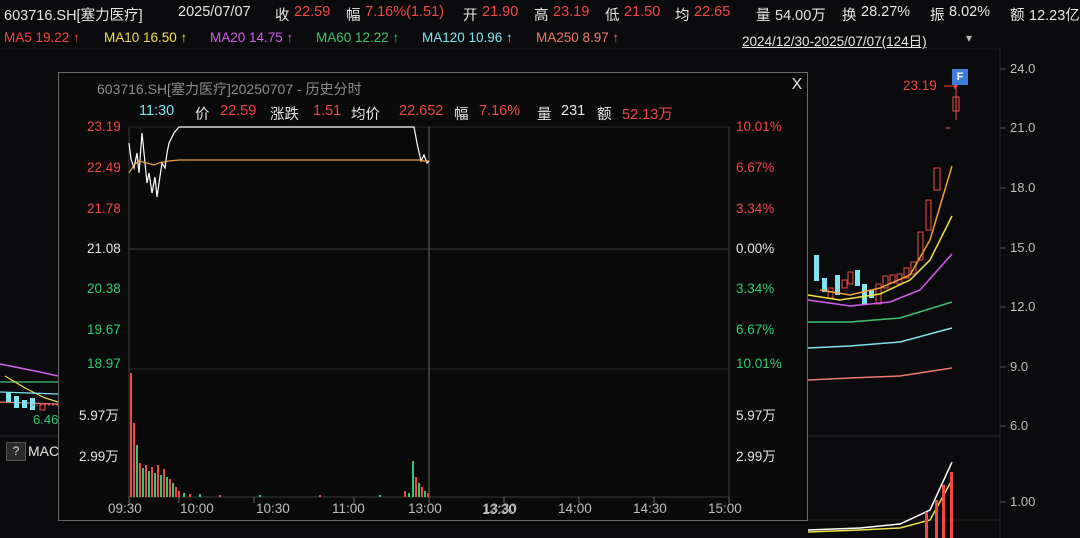 This screenshot has width=1080, height=538. I want to click on axis-tick: 9.0, so click(1019, 366).